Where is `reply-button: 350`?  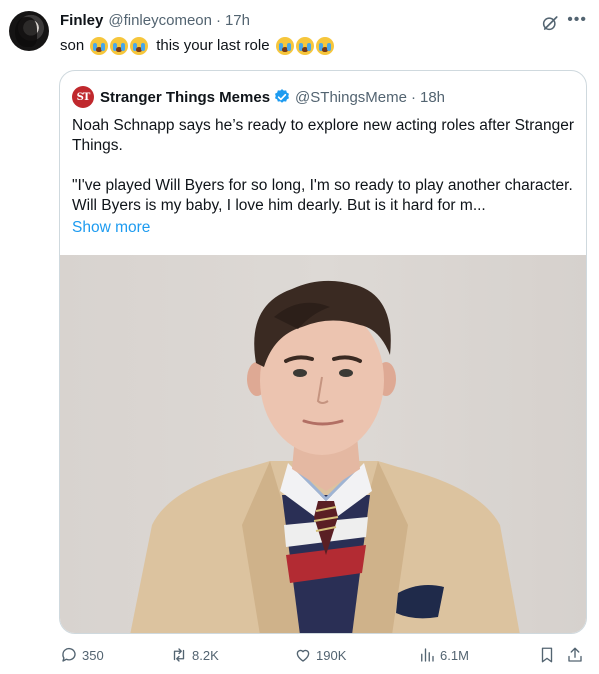 reply-button: 350 is located at coordinates (82, 655).